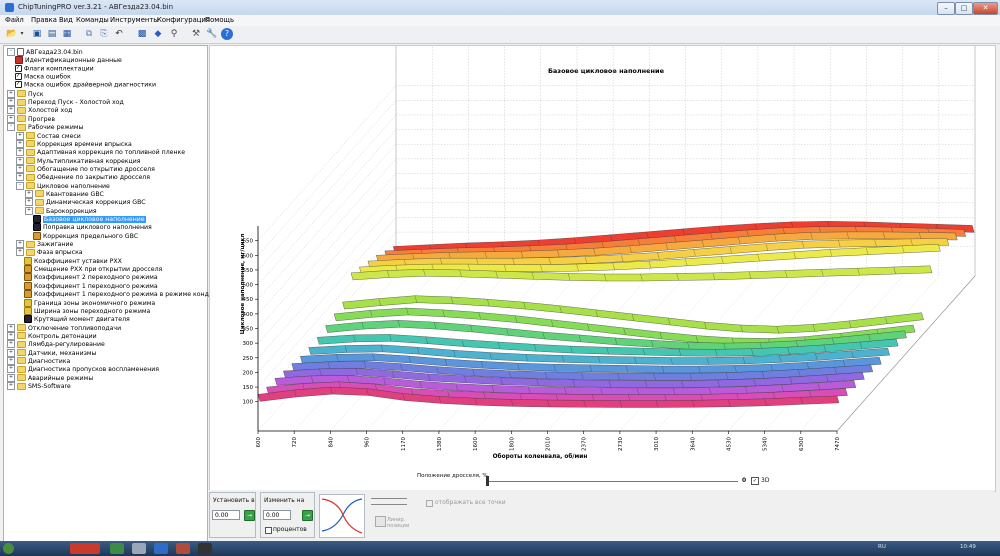 Image resolution: width=1000 pixels, height=556 pixels. What do you see at coordinates (429, 503) in the screenshot?
I see `show-all-checkbox` at bounding box center [429, 503].